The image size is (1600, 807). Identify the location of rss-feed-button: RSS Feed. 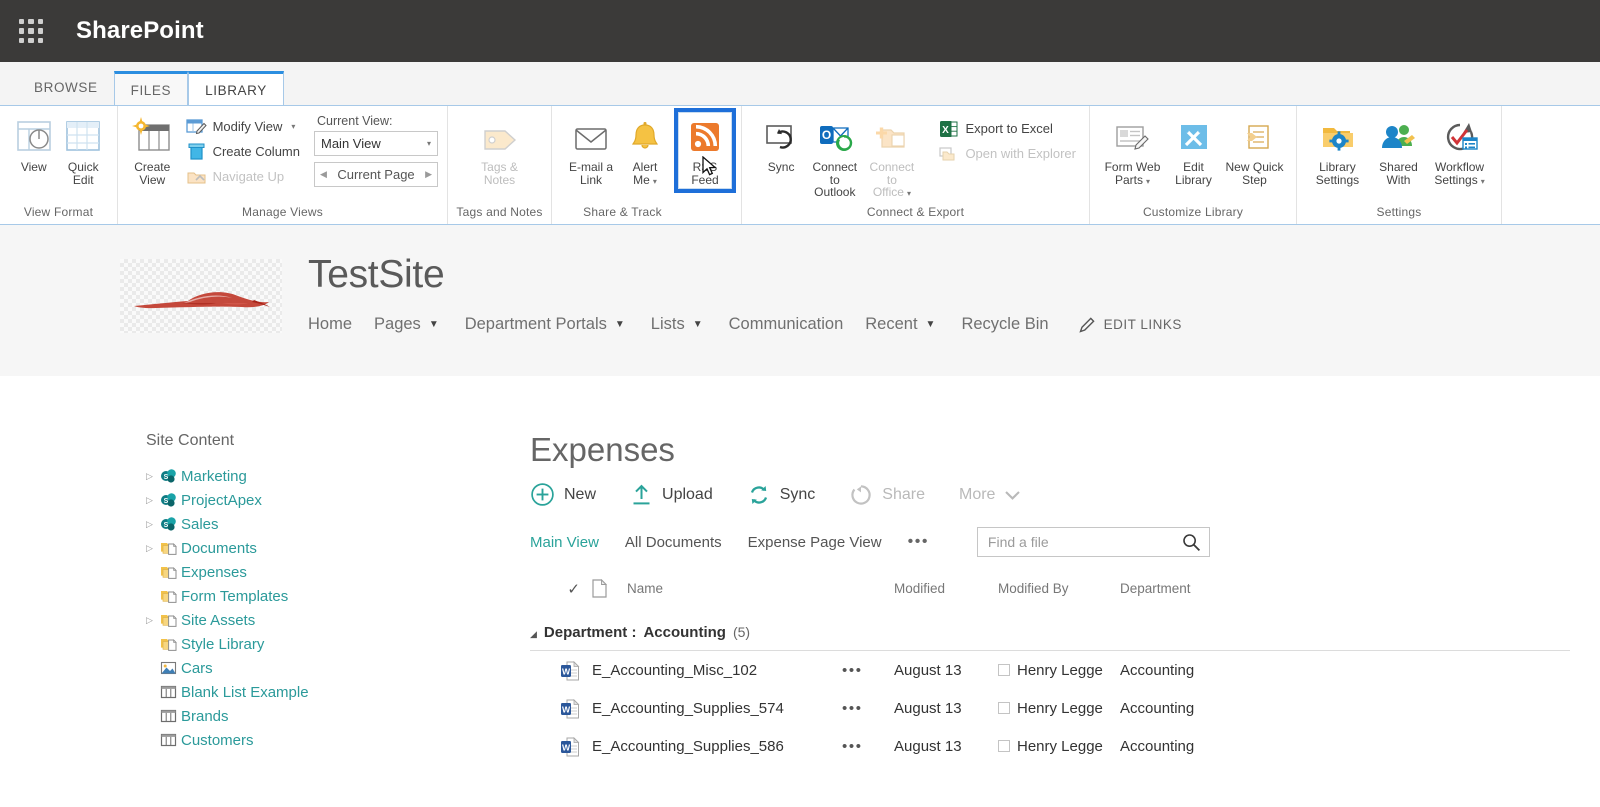
(705, 150).